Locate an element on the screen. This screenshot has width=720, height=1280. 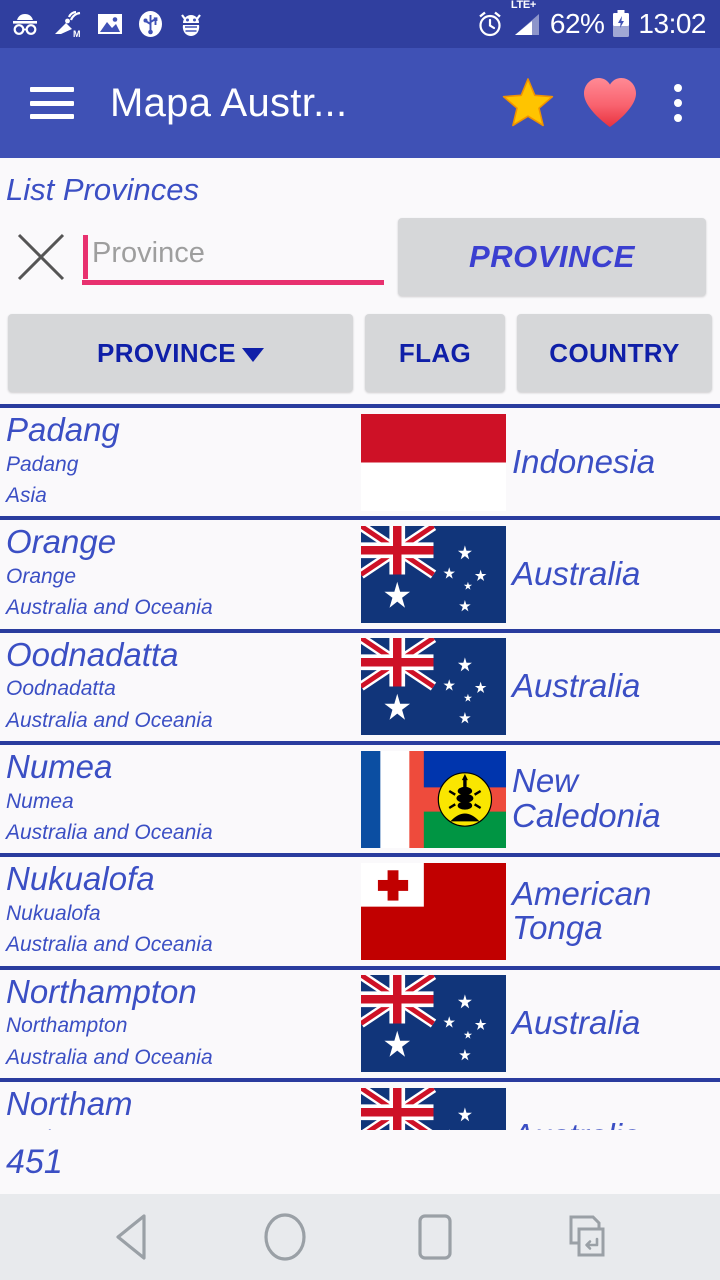
android-navigation-bar is located at coordinates (360, 1237).